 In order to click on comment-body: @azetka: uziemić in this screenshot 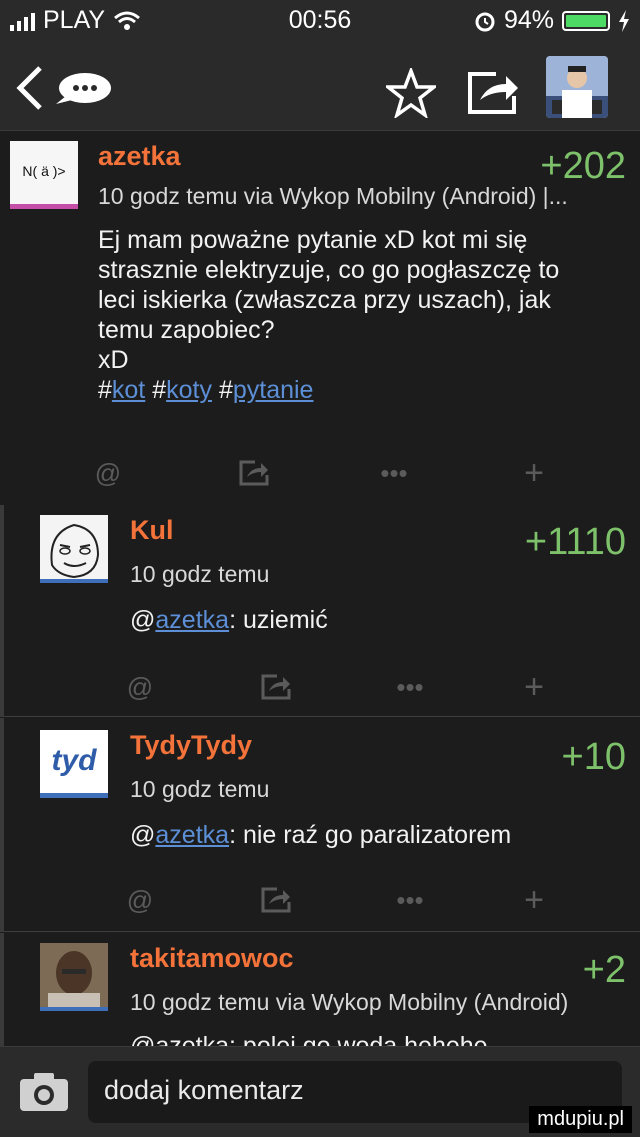, I will do `click(229, 620)`.